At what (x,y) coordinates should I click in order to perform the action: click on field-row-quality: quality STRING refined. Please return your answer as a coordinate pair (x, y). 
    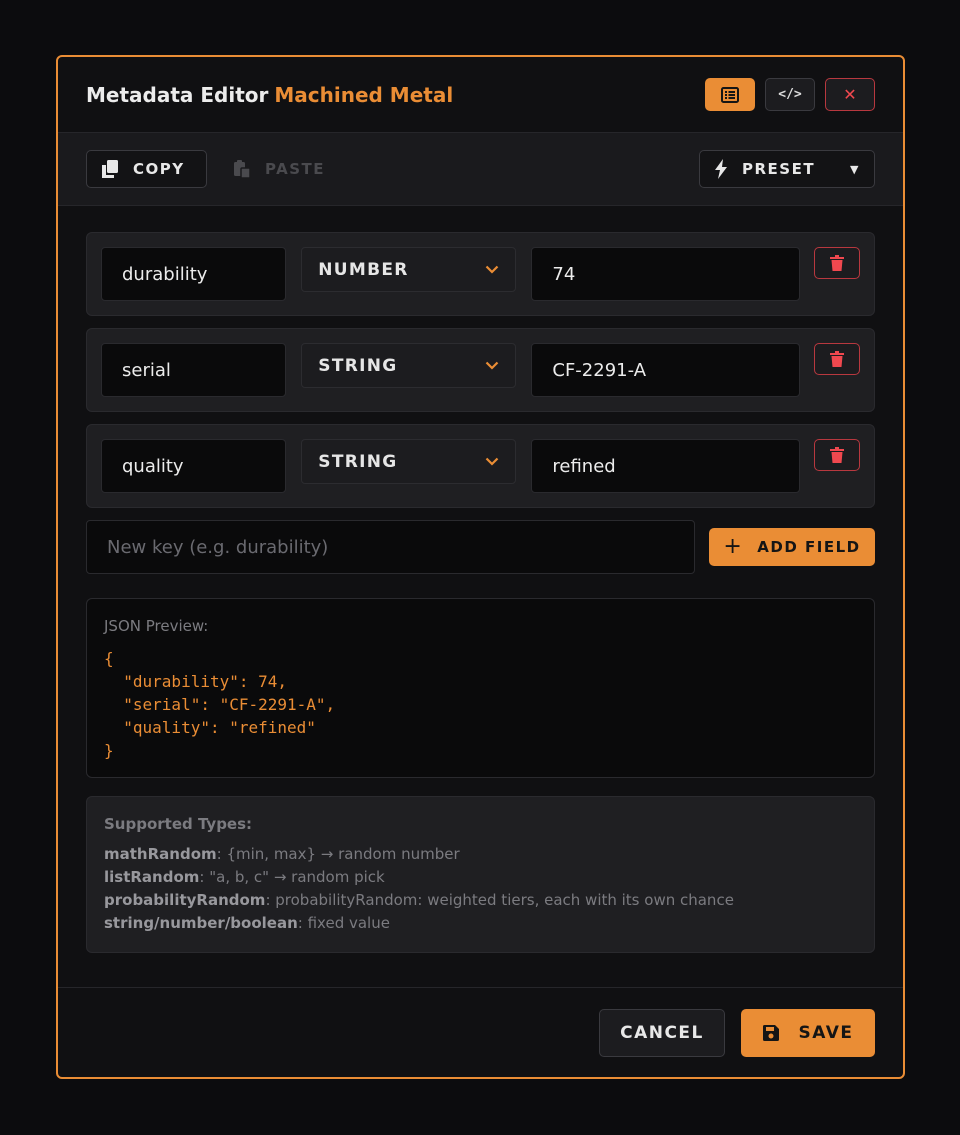
    Looking at the image, I should click on (480, 466).